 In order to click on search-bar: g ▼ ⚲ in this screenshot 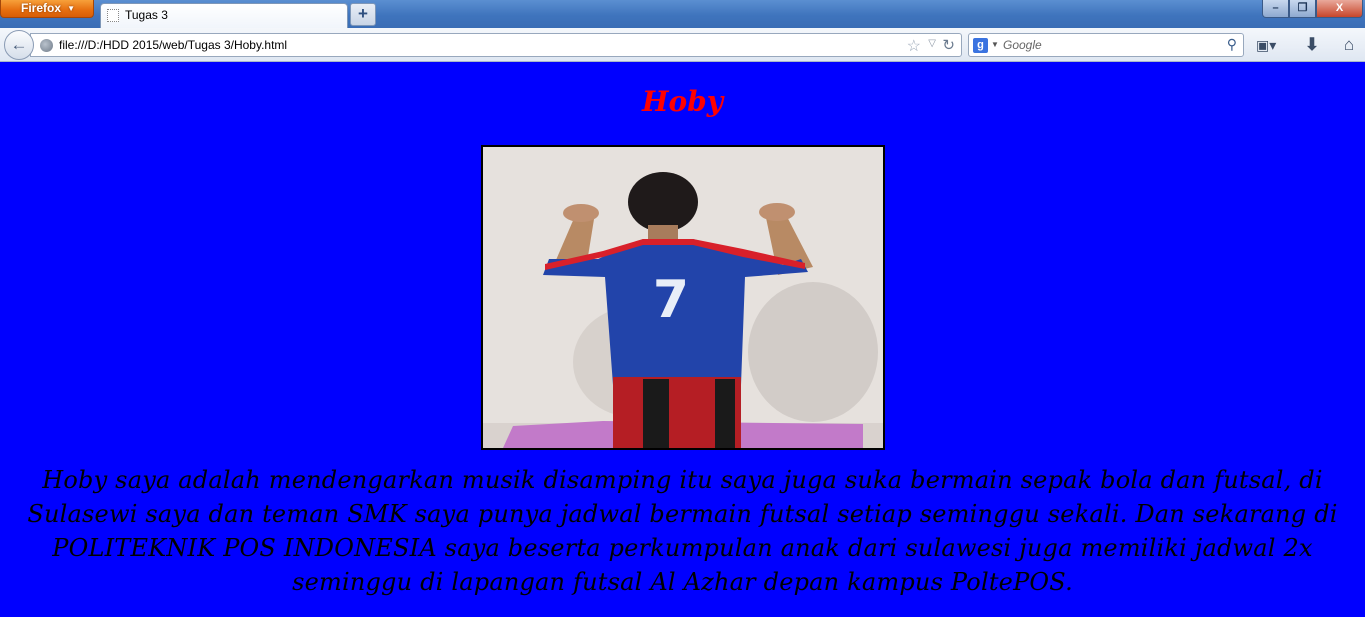, I will do `click(1106, 45)`.